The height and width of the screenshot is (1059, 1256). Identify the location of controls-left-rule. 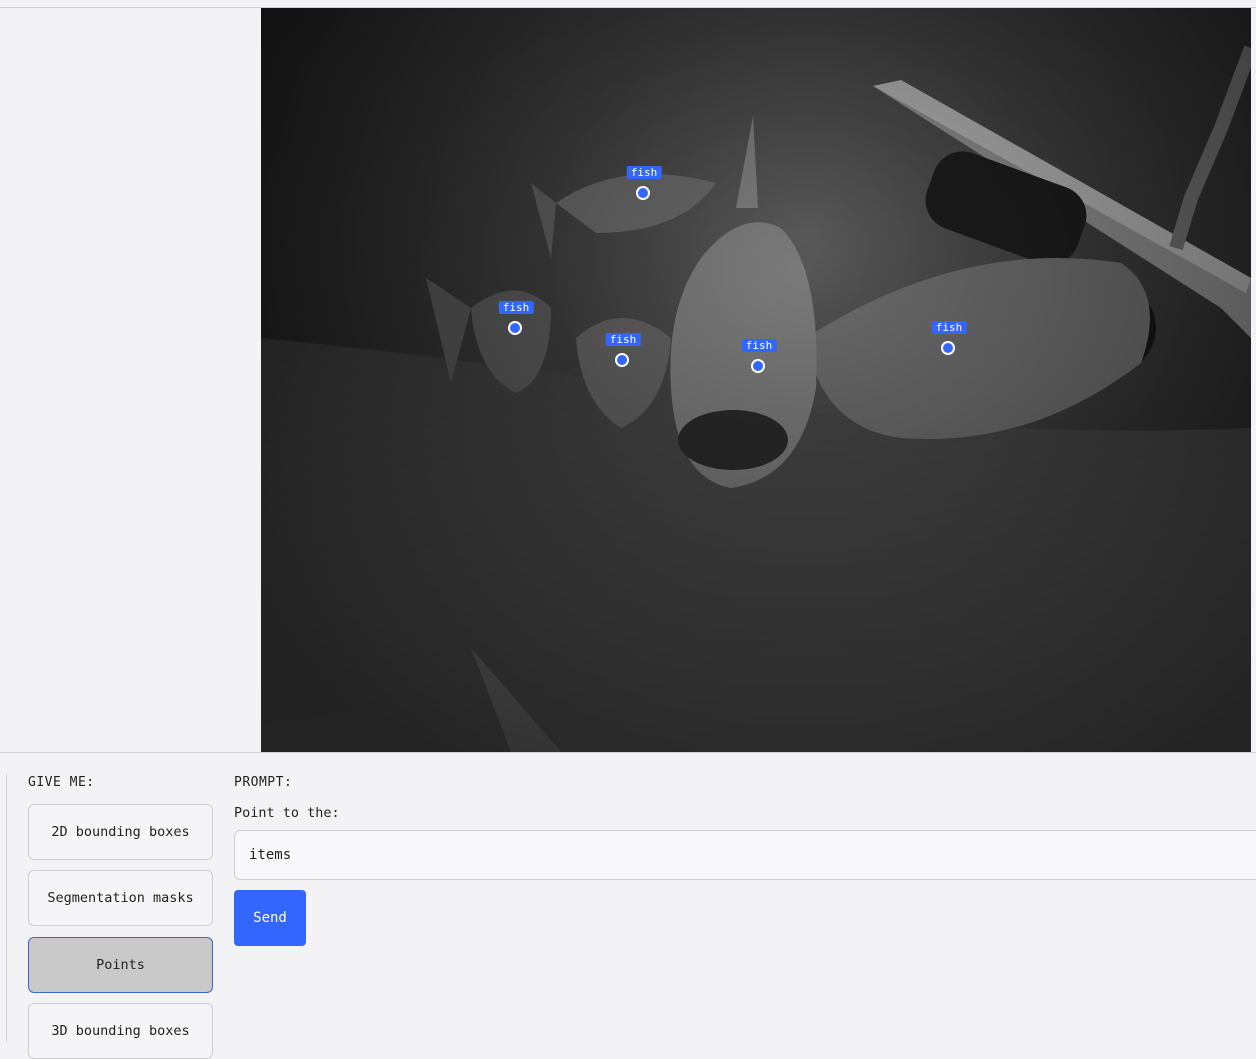
(6, 908).